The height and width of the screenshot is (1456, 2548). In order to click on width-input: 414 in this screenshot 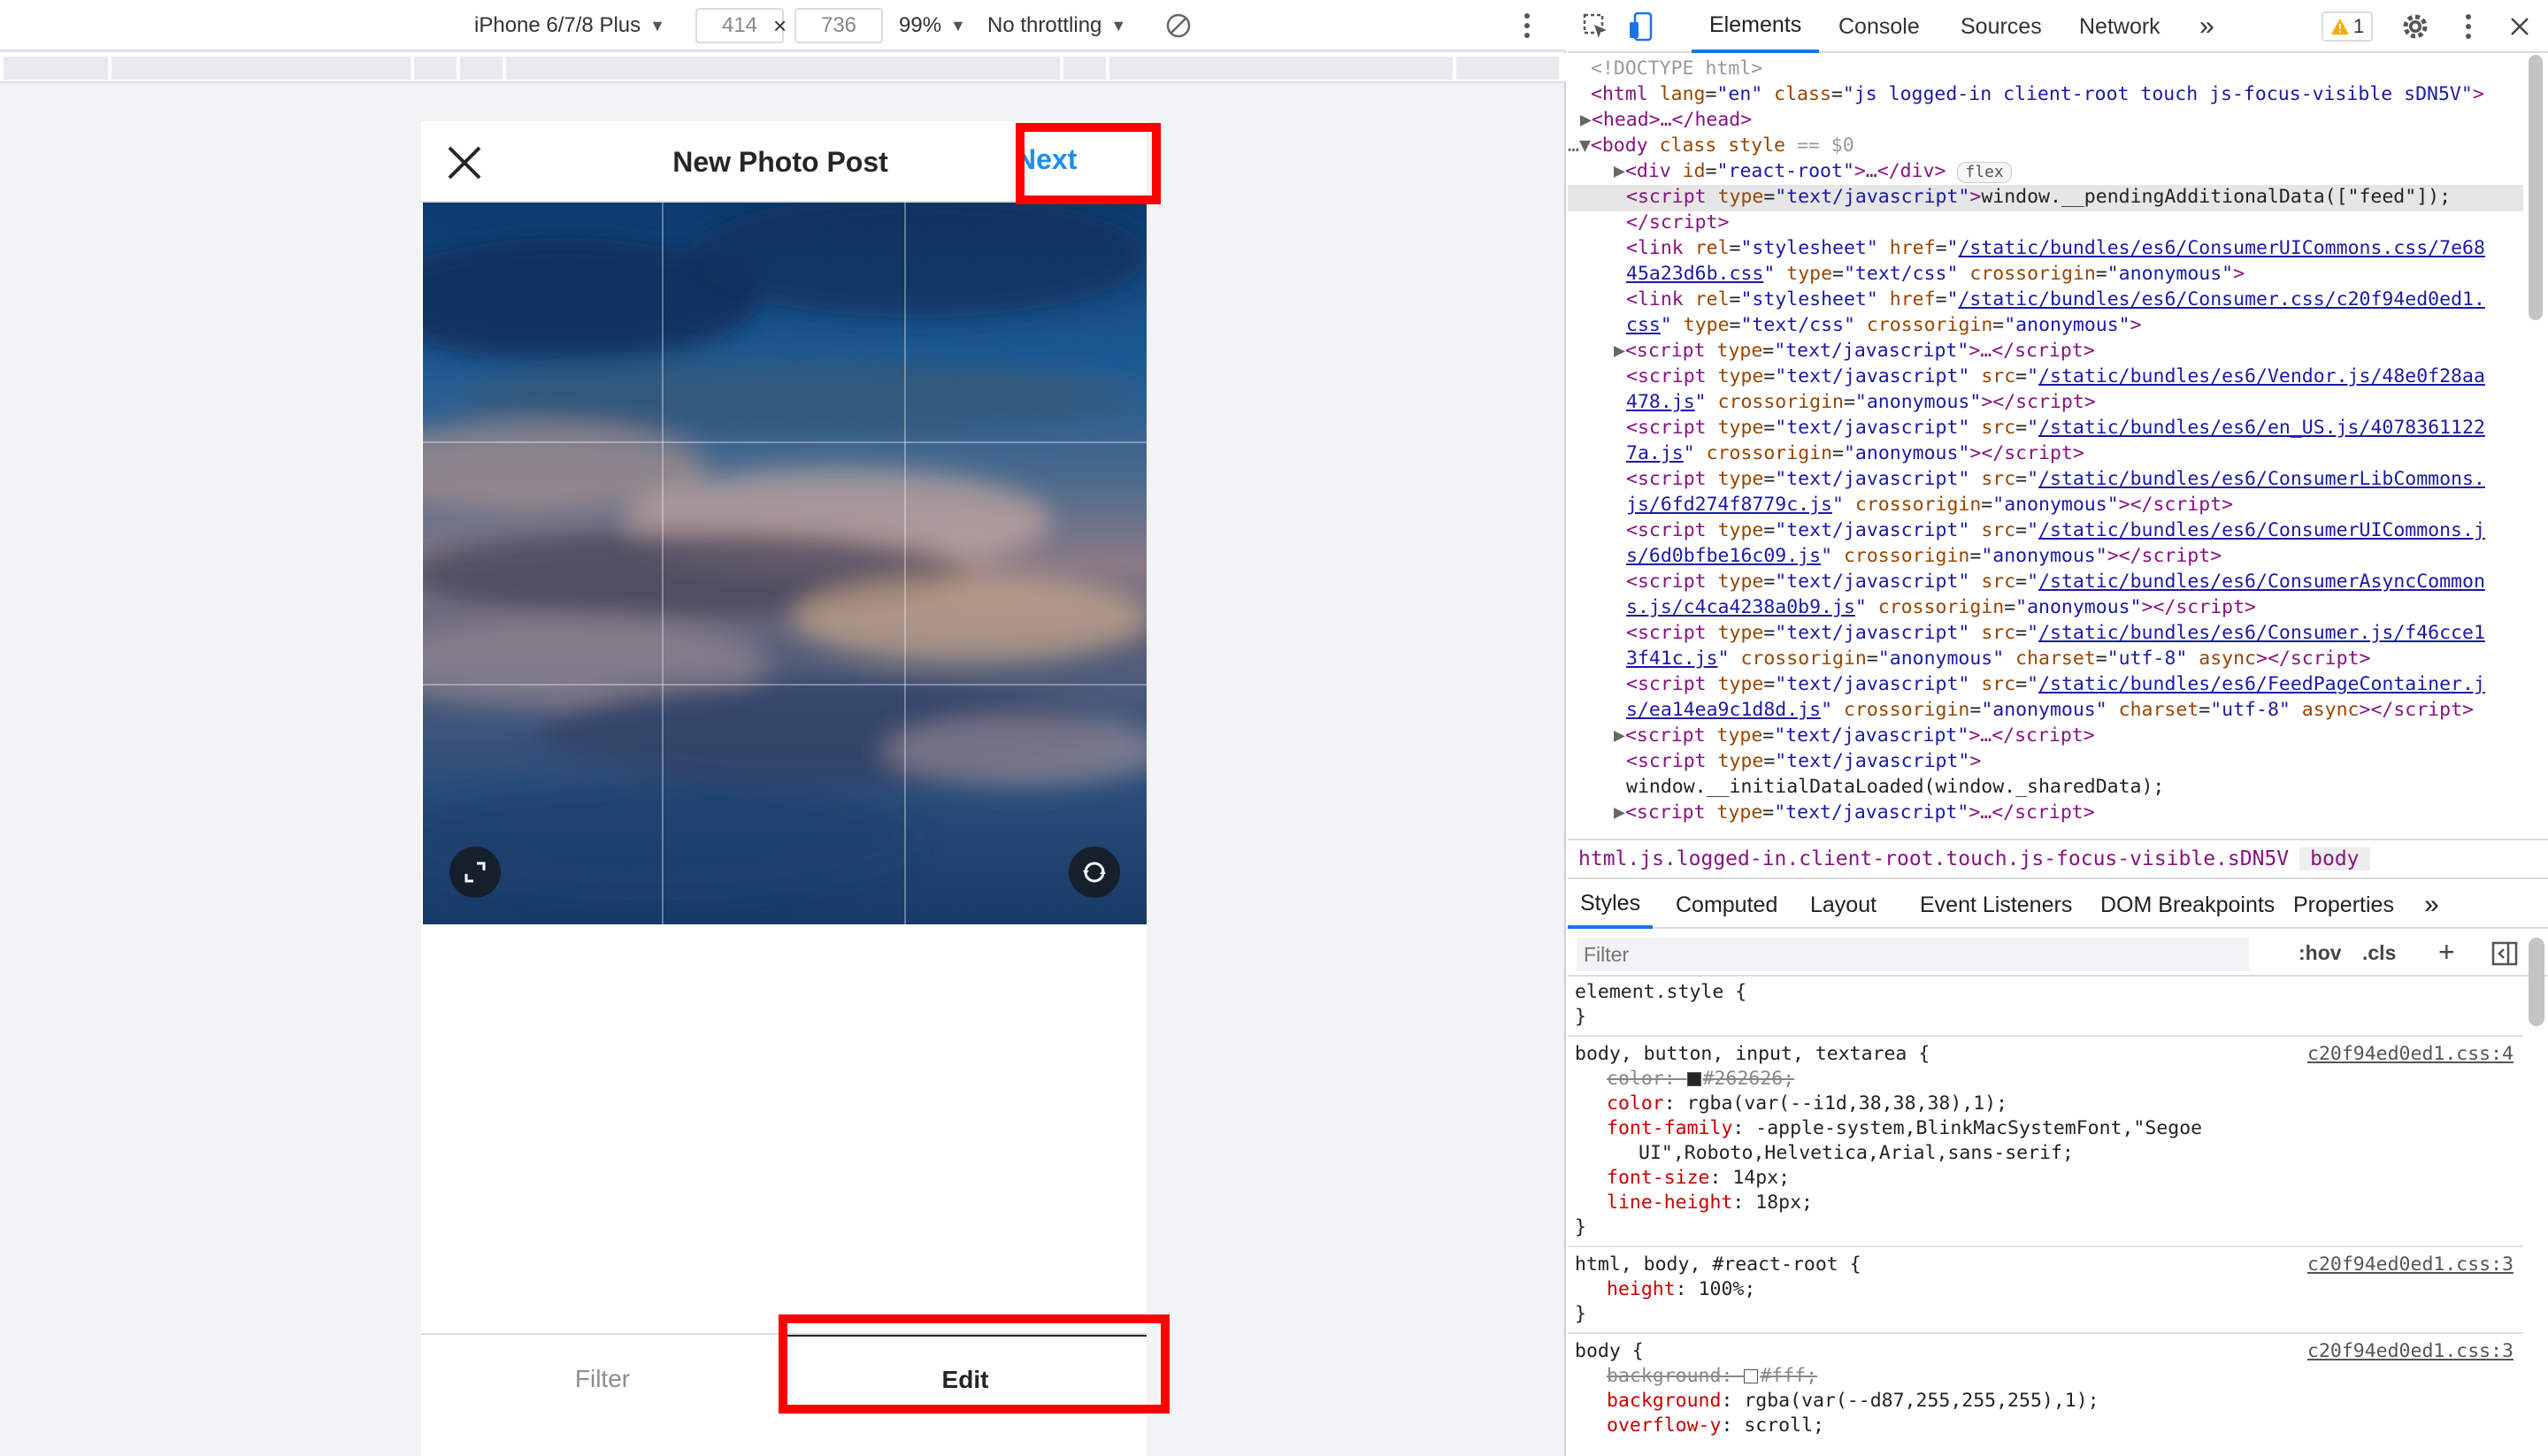, I will do `click(739, 25)`.